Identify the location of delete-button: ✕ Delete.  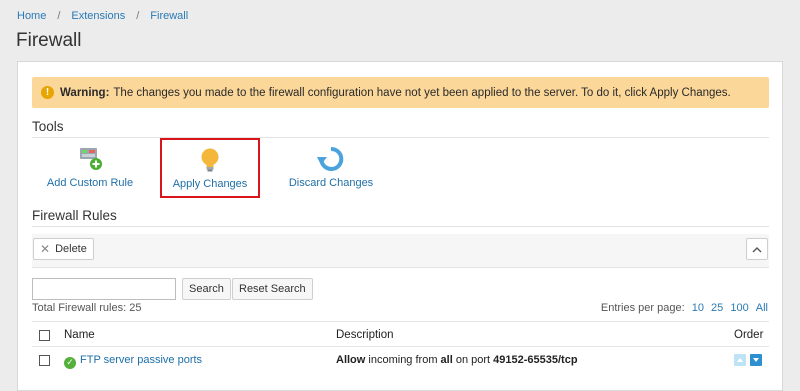
(63, 249).